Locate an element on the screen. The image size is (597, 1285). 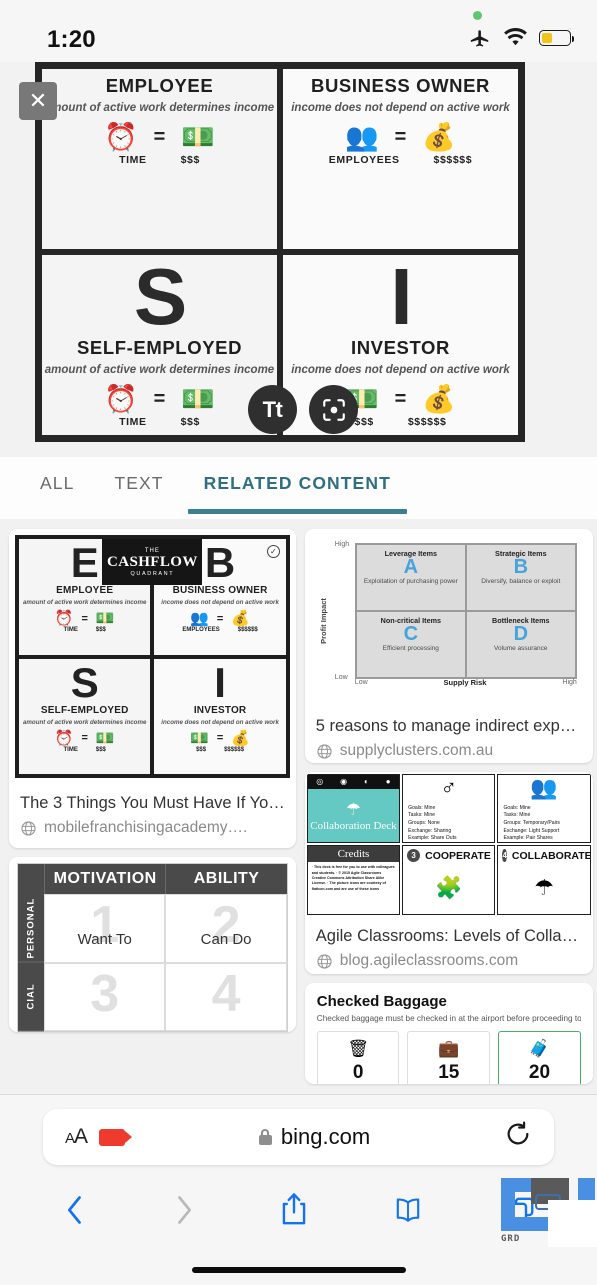
matrix-cell-2: 2 Can Do is located at coordinates (226, 928).